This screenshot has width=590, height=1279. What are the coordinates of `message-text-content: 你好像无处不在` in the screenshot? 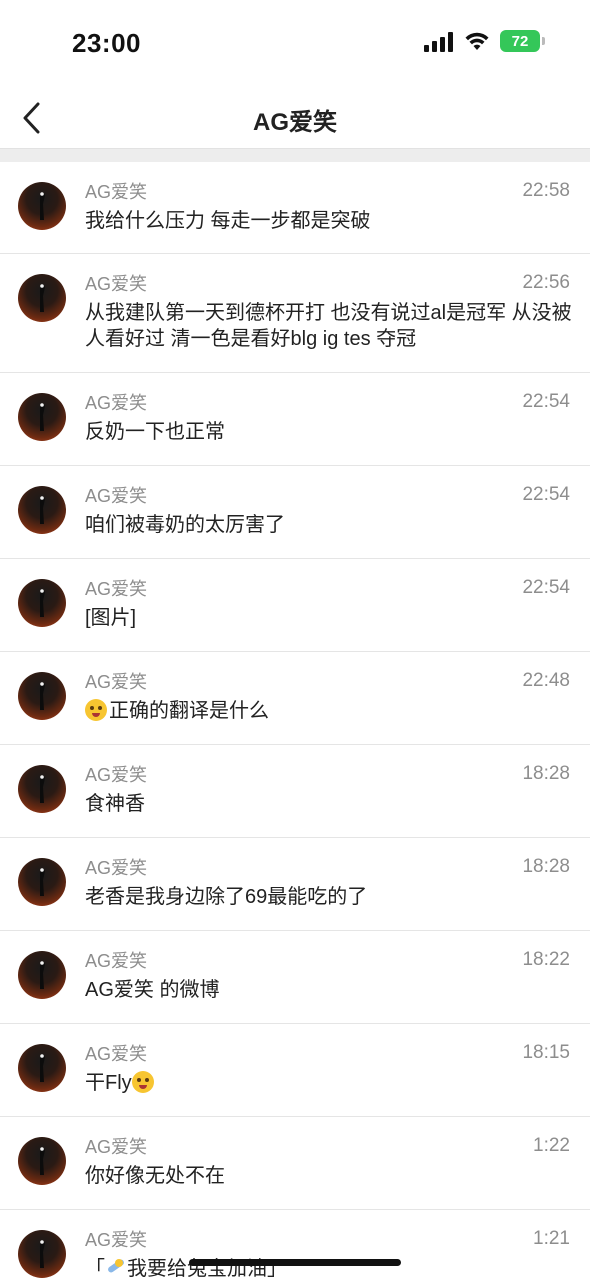 It's located at (155, 1176).